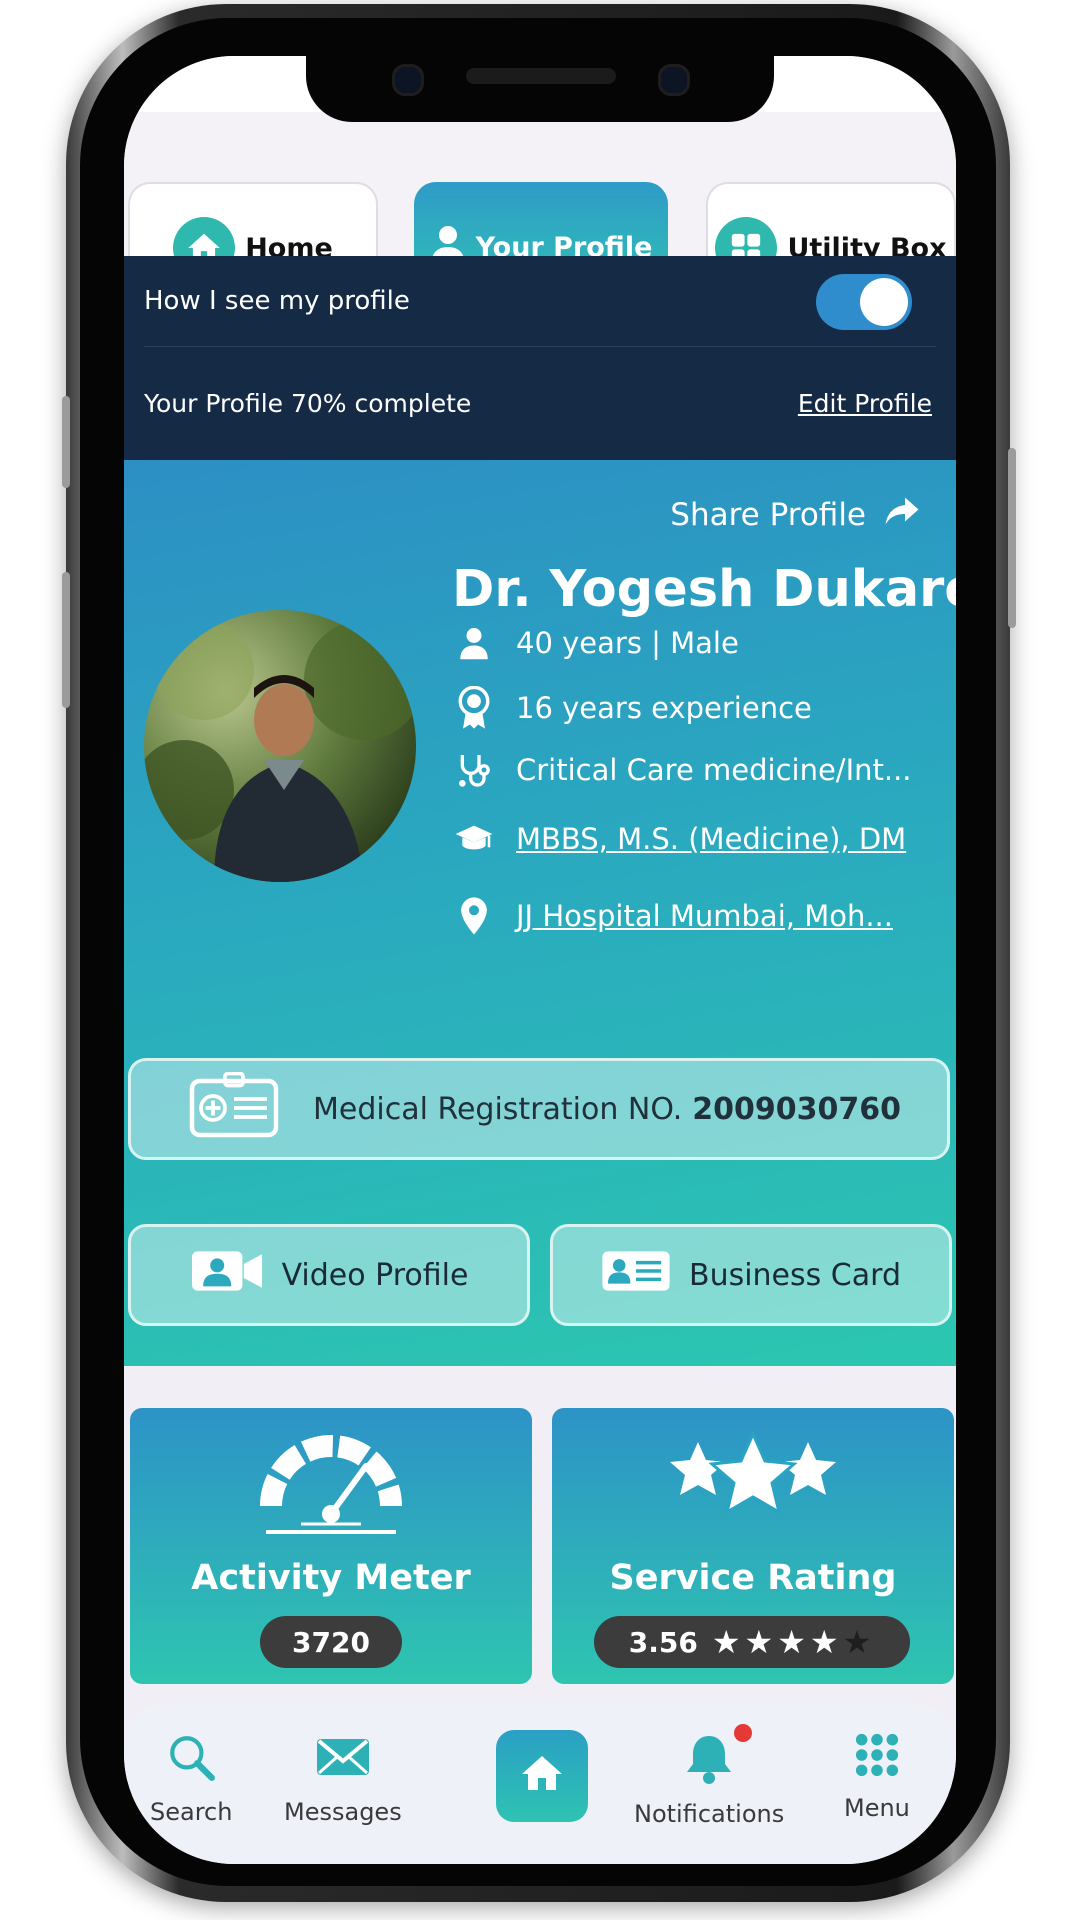 This screenshot has height=1920, width=1080. Describe the element at coordinates (308, 403) in the screenshot. I see `profile-completion-text: Your Profile 70% complete` at that location.